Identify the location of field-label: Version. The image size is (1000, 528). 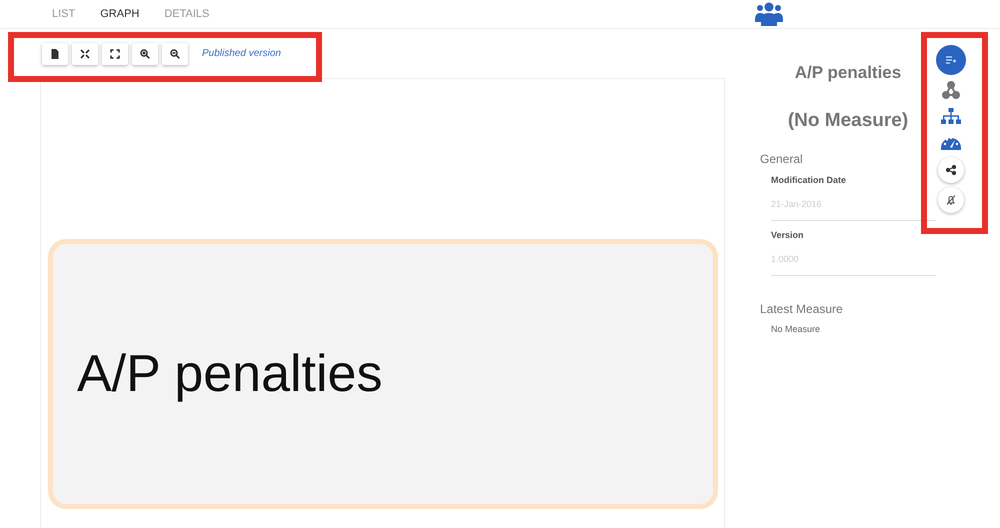
(788, 235).